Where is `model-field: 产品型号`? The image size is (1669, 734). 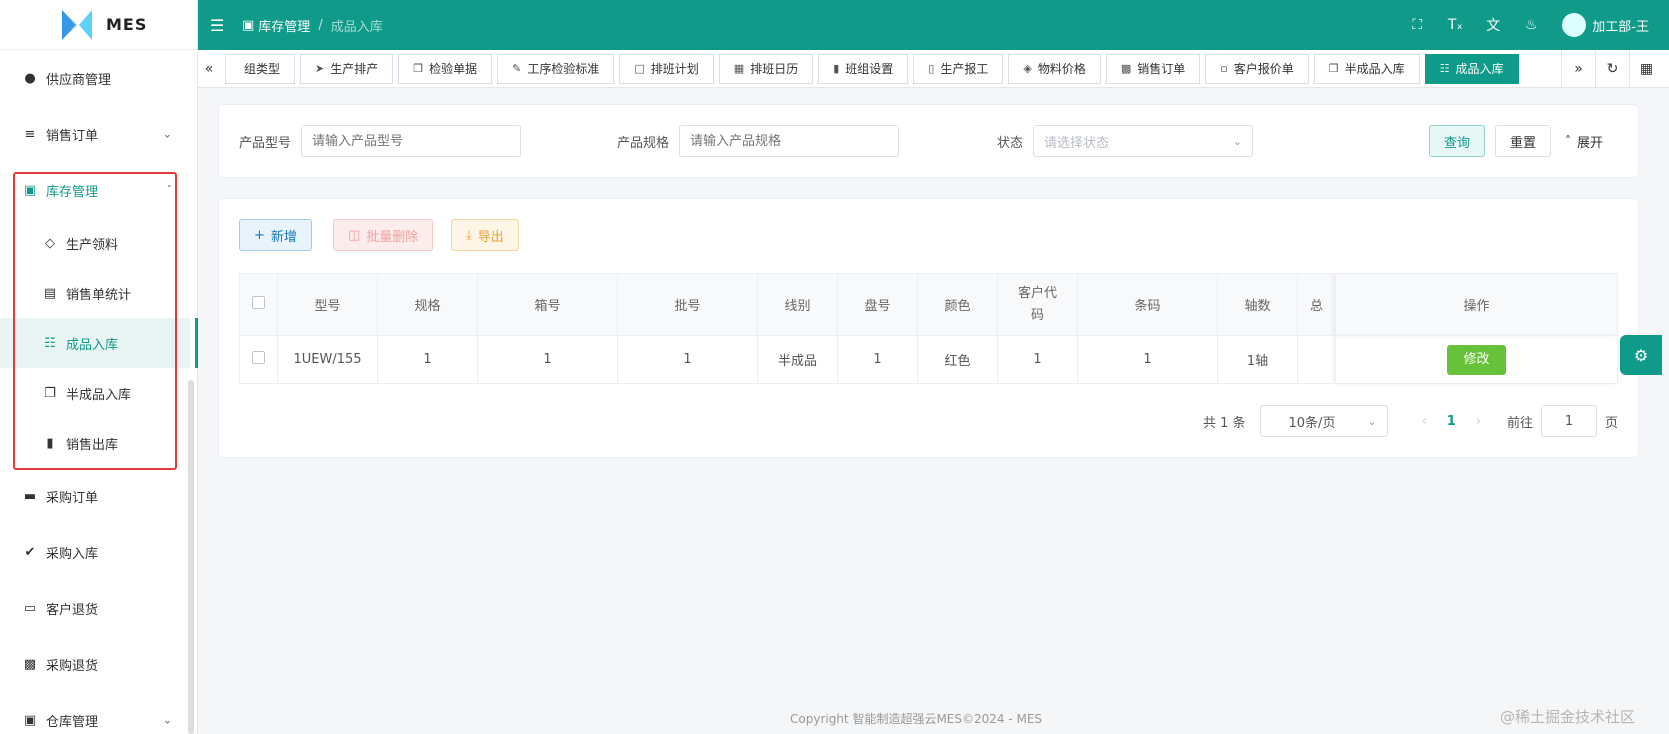
model-field: 产品型号 is located at coordinates (380, 141).